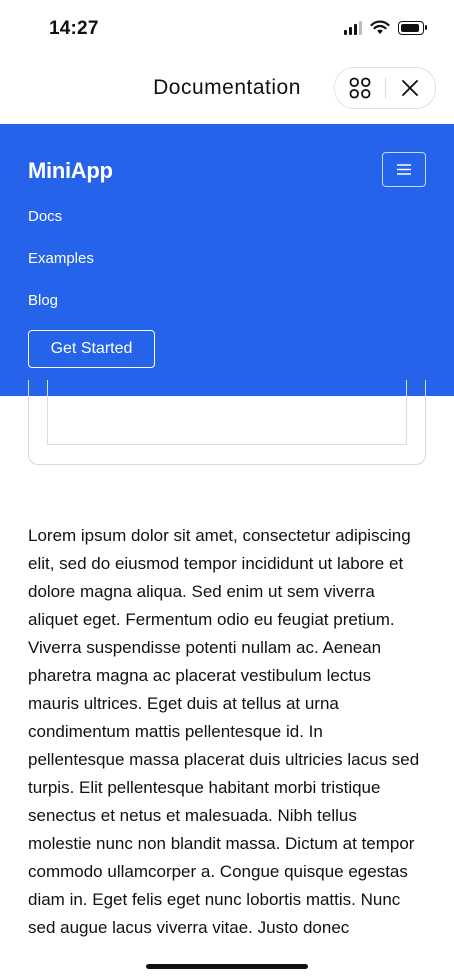 This screenshot has width=454, height=979. I want to click on brand-logo: MiniApp, so click(70, 171).